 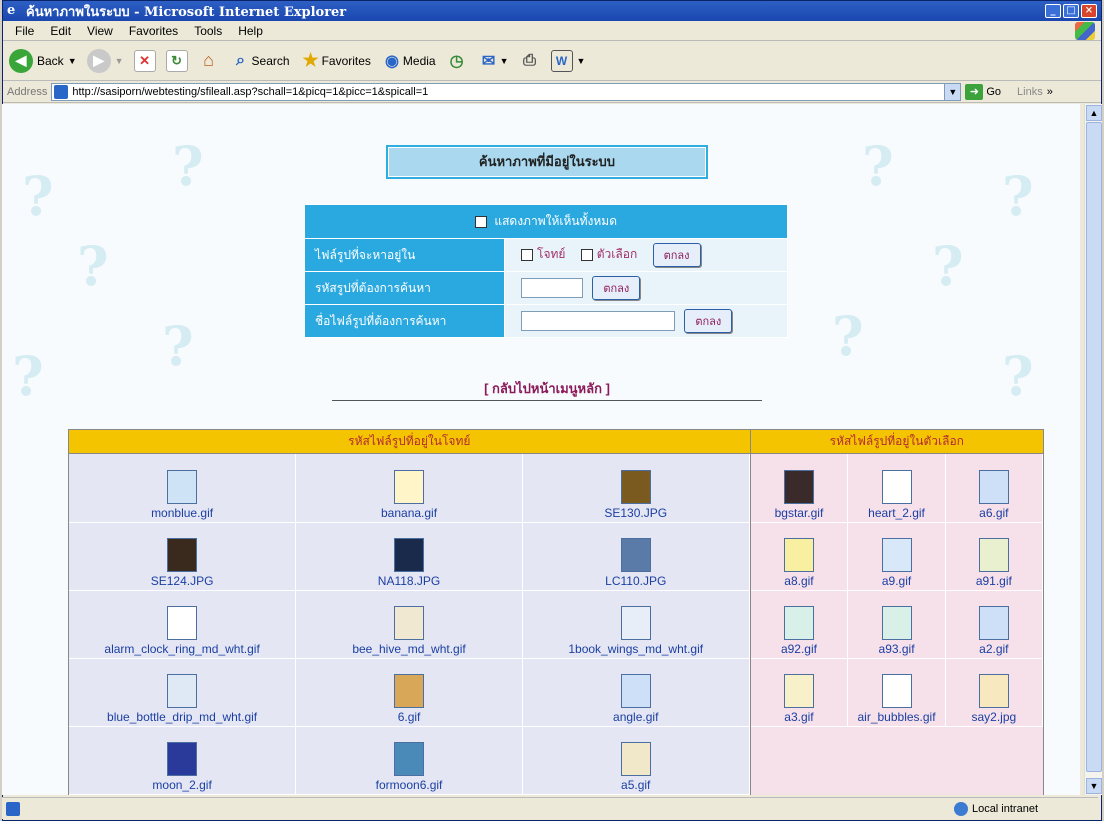 I want to click on menu-tools: Tools, so click(x=208, y=31).